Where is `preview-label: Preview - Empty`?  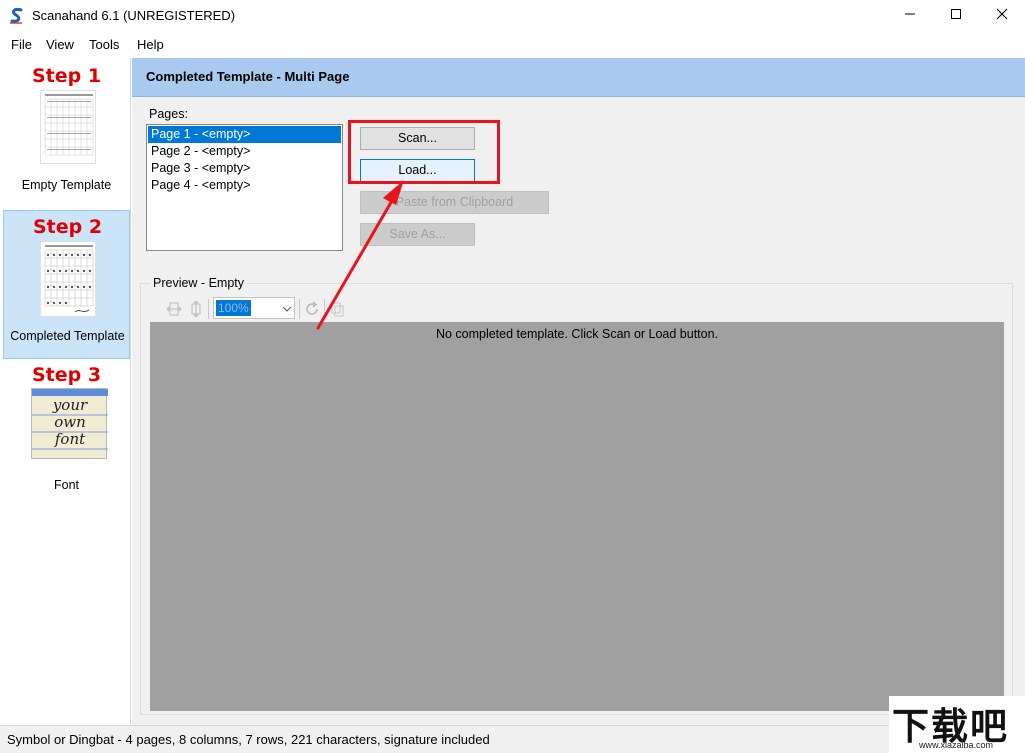
preview-label: Preview - Empty is located at coordinates (198, 283).